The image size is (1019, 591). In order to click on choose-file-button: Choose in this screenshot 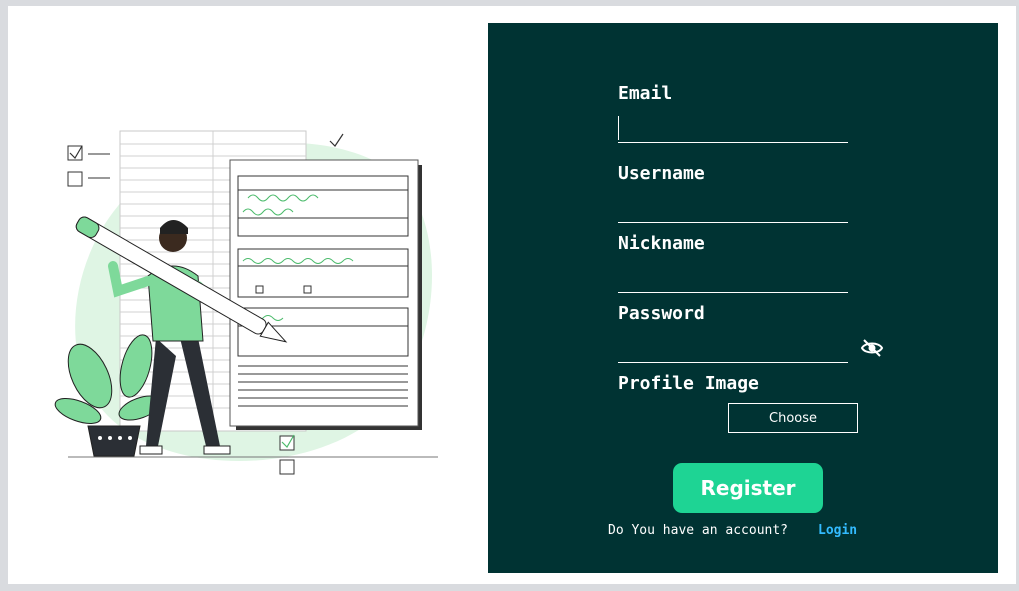, I will do `click(793, 418)`.